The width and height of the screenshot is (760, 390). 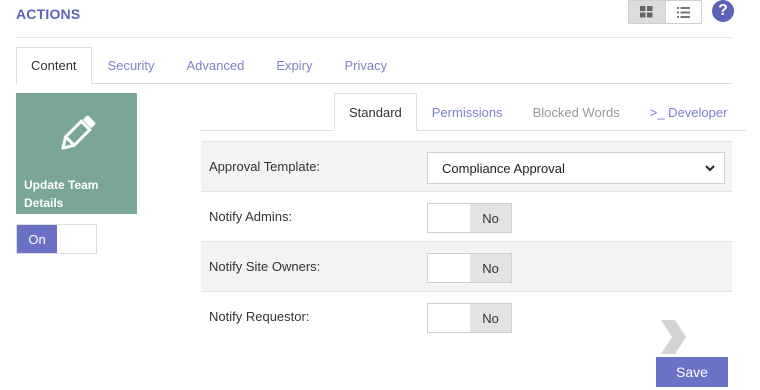 What do you see at coordinates (216, 65) in the screenshot?
I see `tab-advanced: Advanced` at bounding box center [216, 65].